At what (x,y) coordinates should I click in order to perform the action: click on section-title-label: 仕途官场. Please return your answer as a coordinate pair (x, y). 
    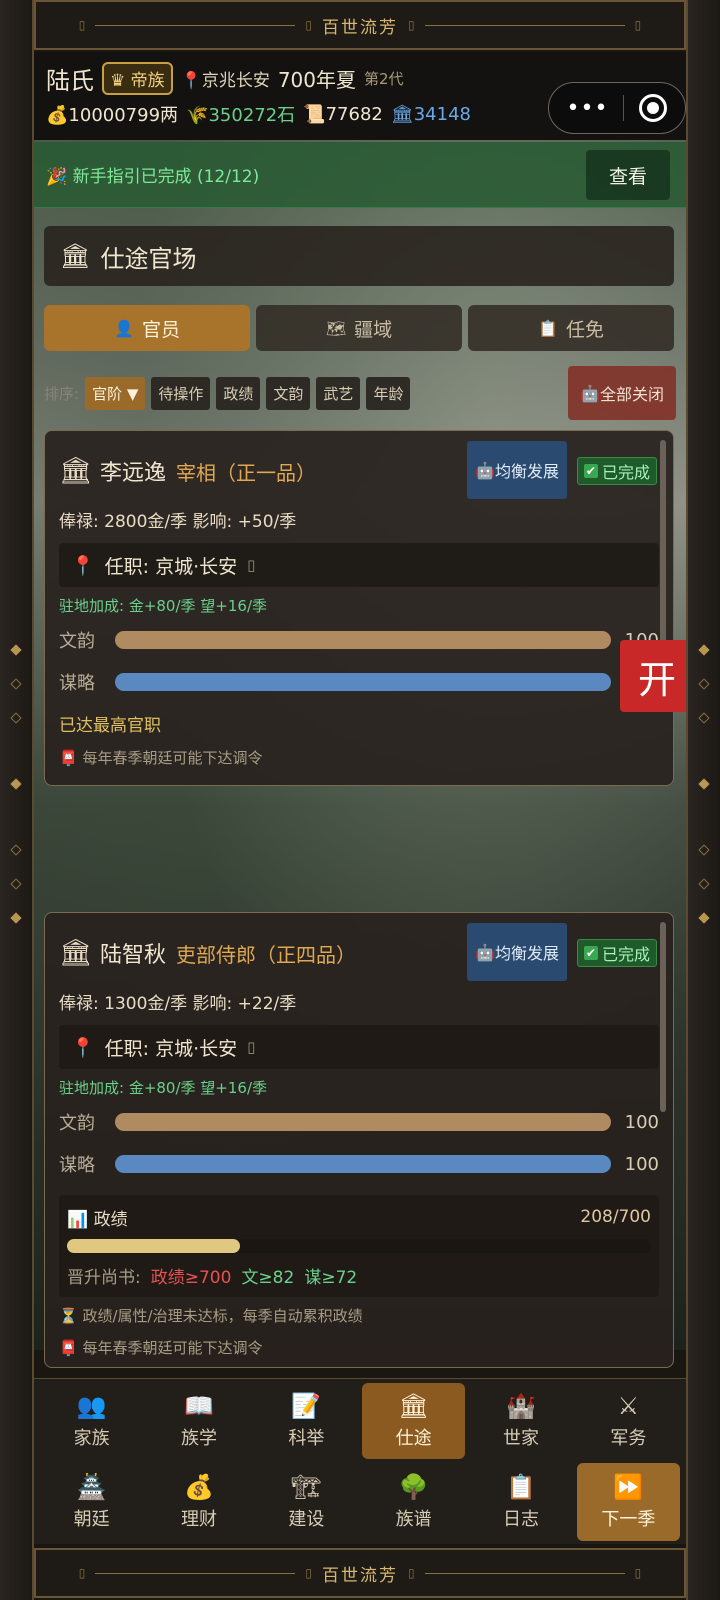
    Looking at the image, I should click on (148, 258).